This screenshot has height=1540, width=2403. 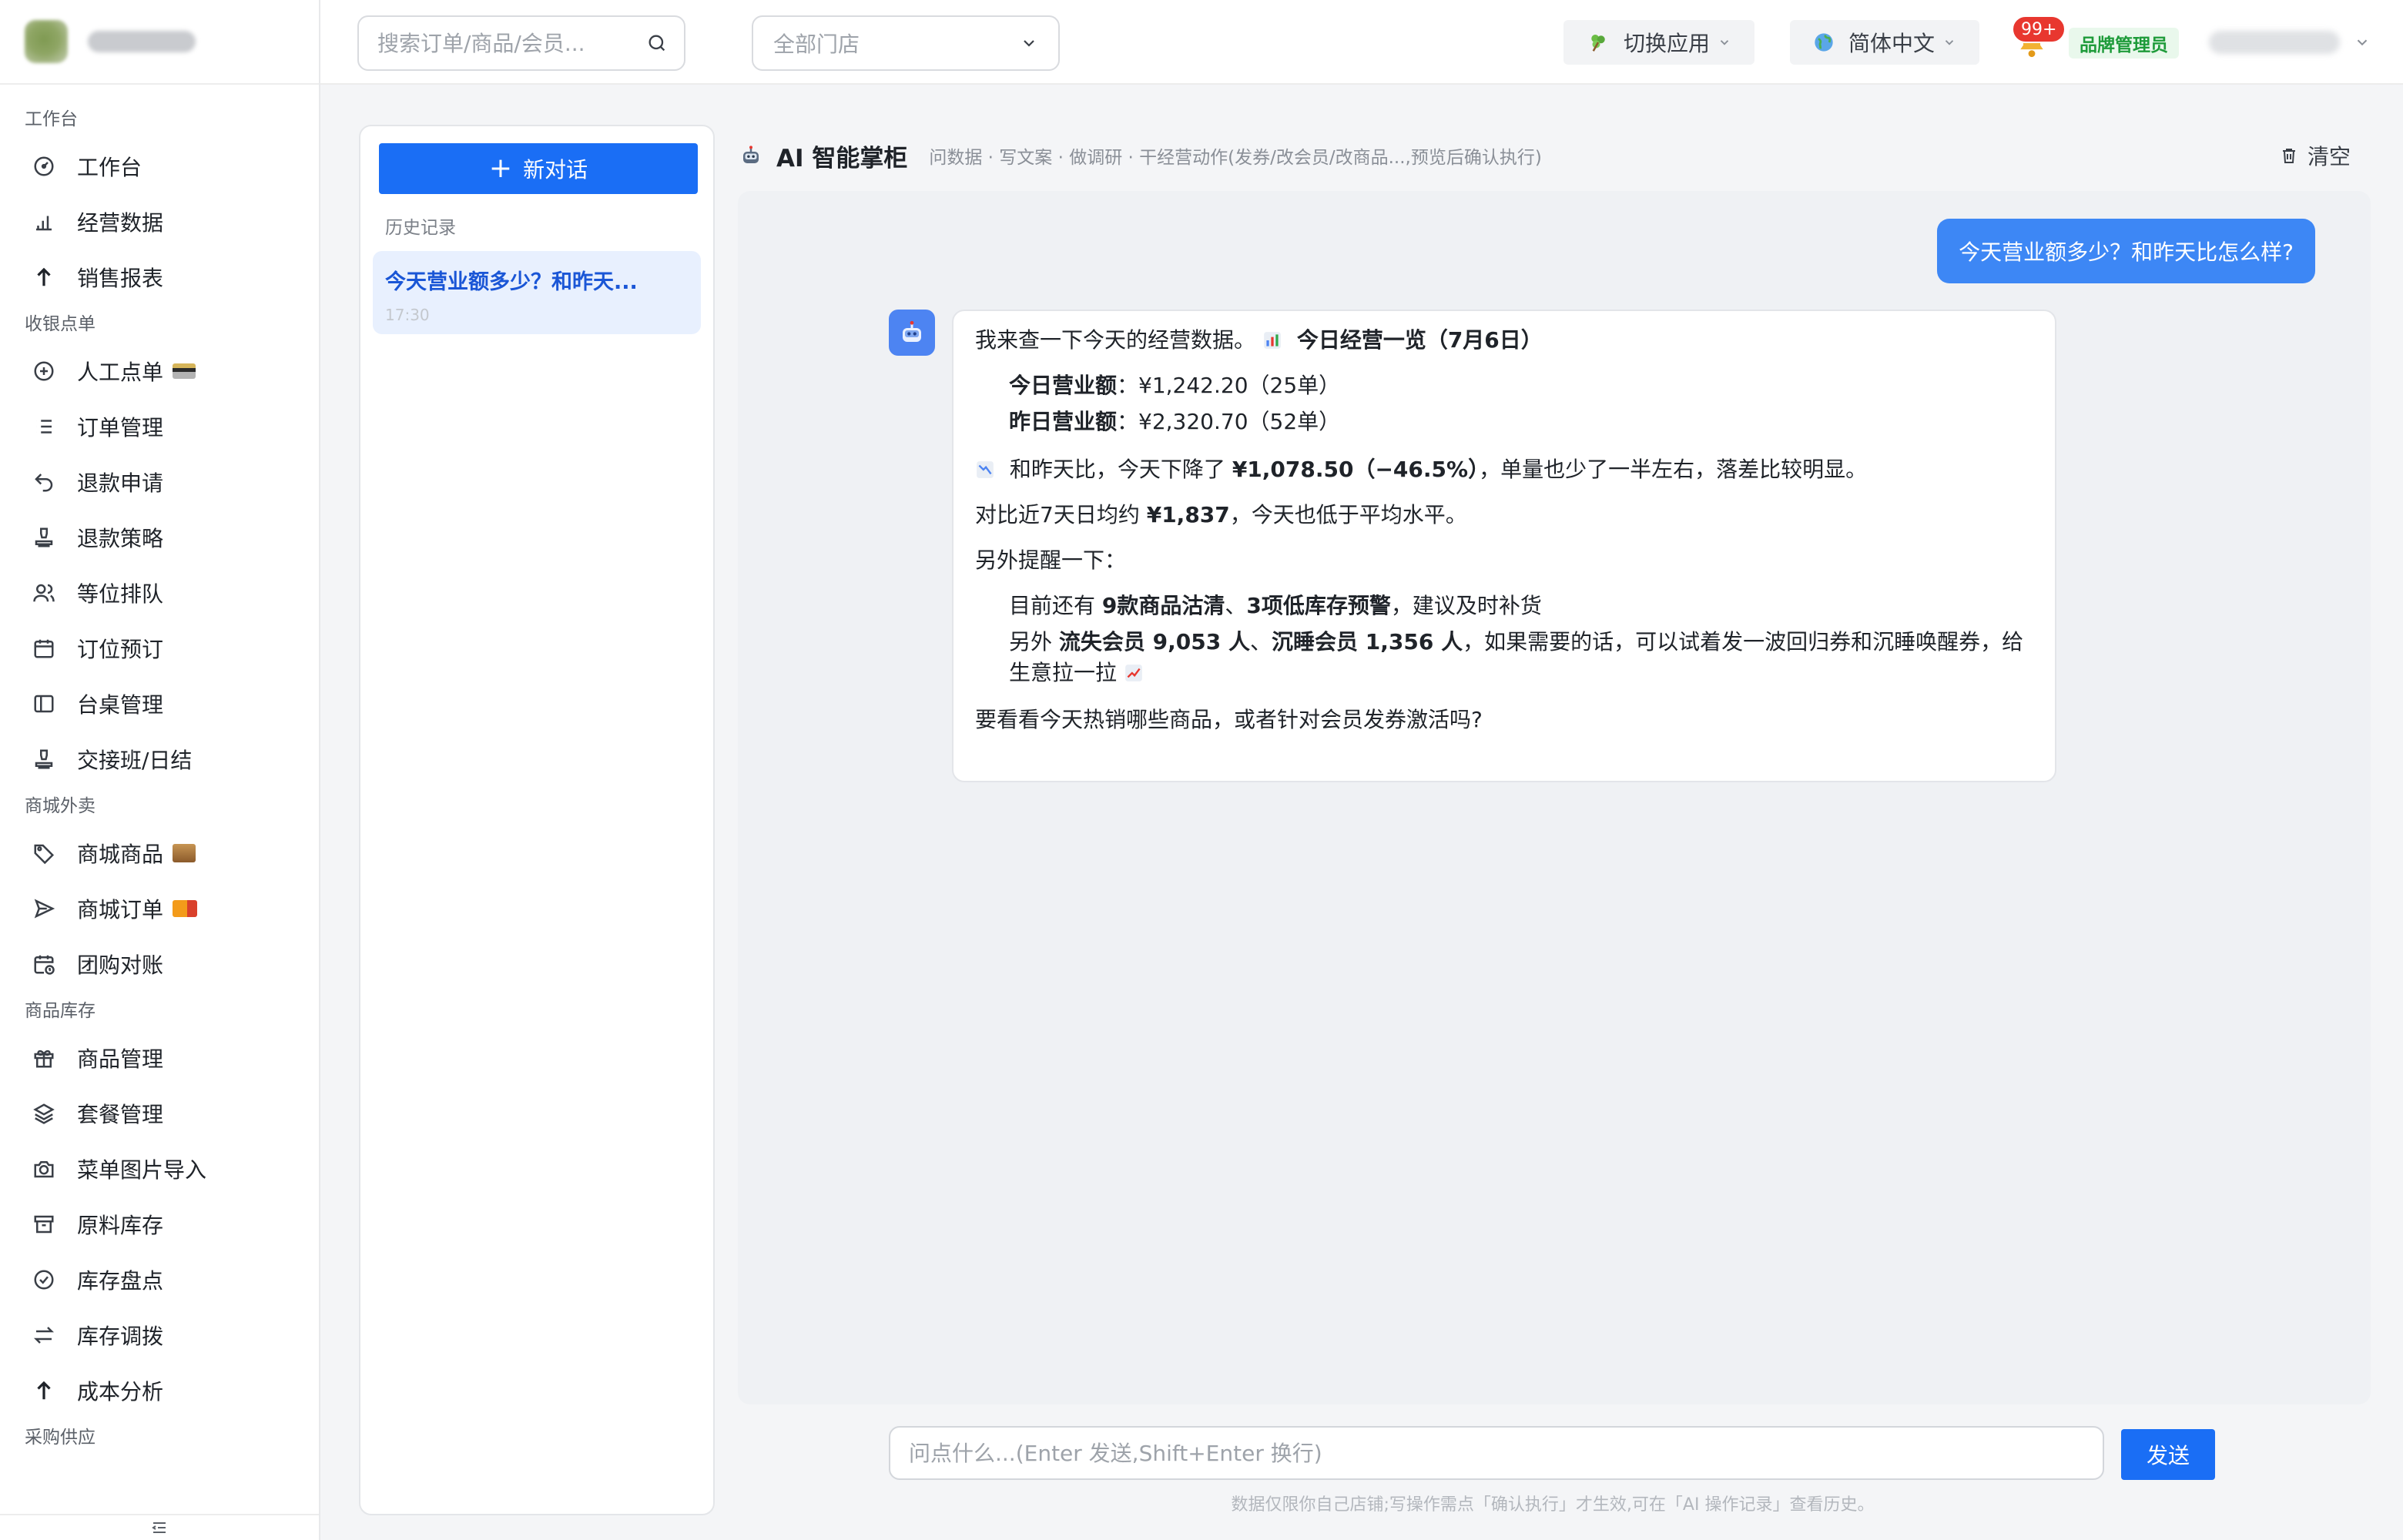 What do you see at coordinates (160, 1113) in the screenshot?
I see `sidebar-item-combo-management: 套餐管理` at bounding box center [160, 1113].